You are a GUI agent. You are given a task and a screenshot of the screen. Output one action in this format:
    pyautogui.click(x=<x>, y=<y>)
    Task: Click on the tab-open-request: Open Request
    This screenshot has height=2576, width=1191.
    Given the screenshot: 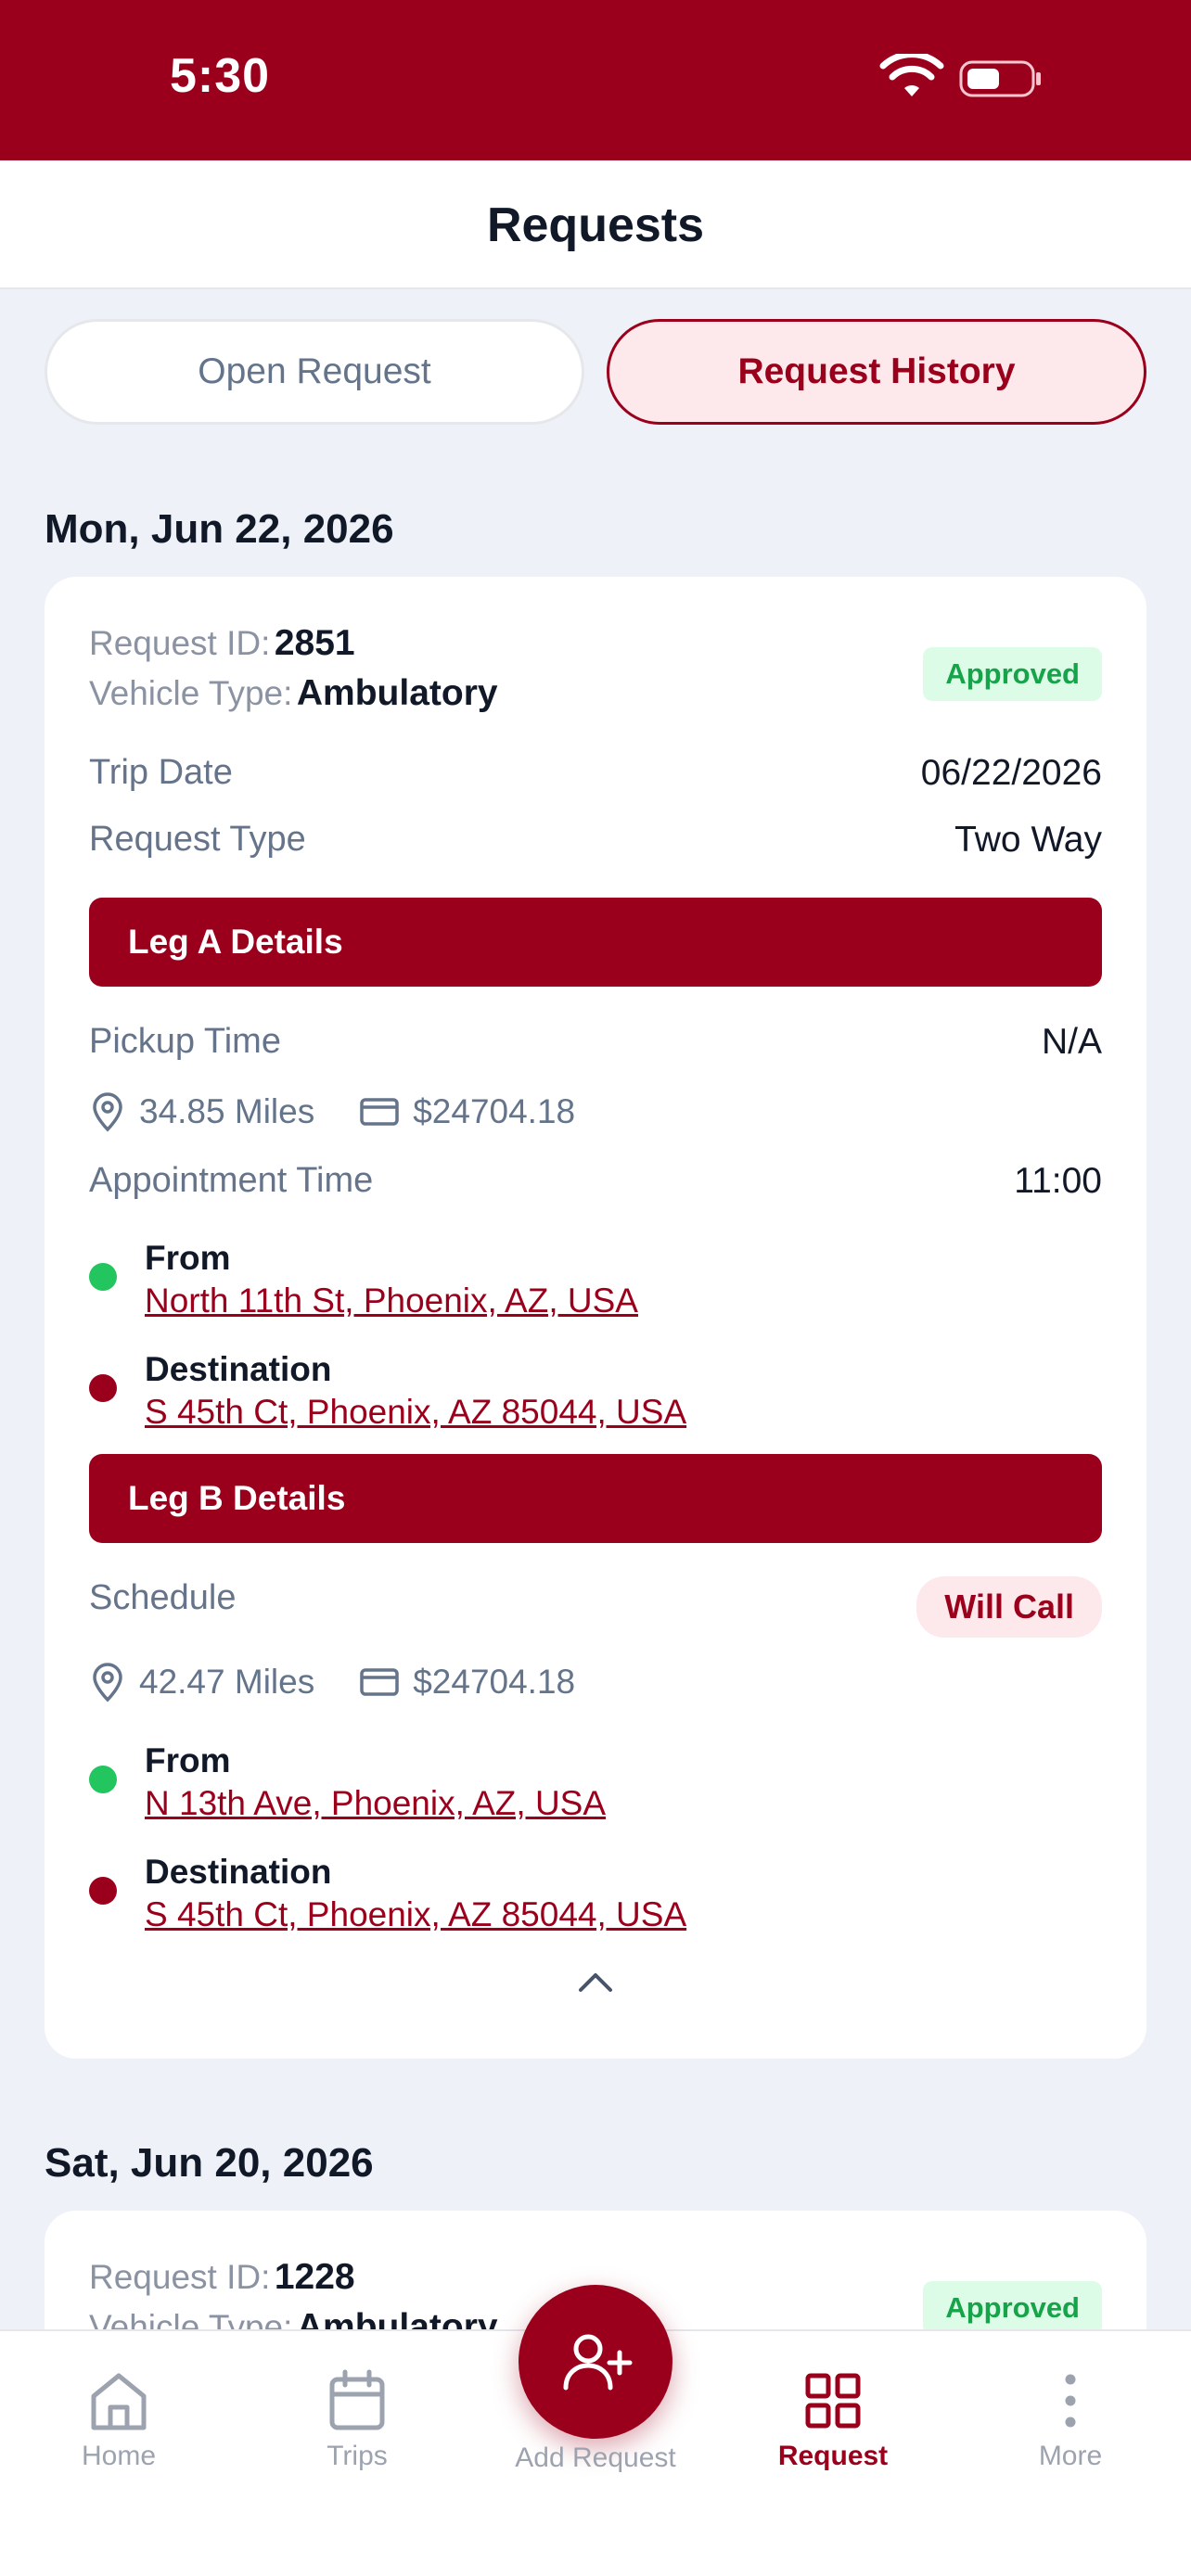 What is the action you would take?
    pyautogui.click(x=314, y=372)
    